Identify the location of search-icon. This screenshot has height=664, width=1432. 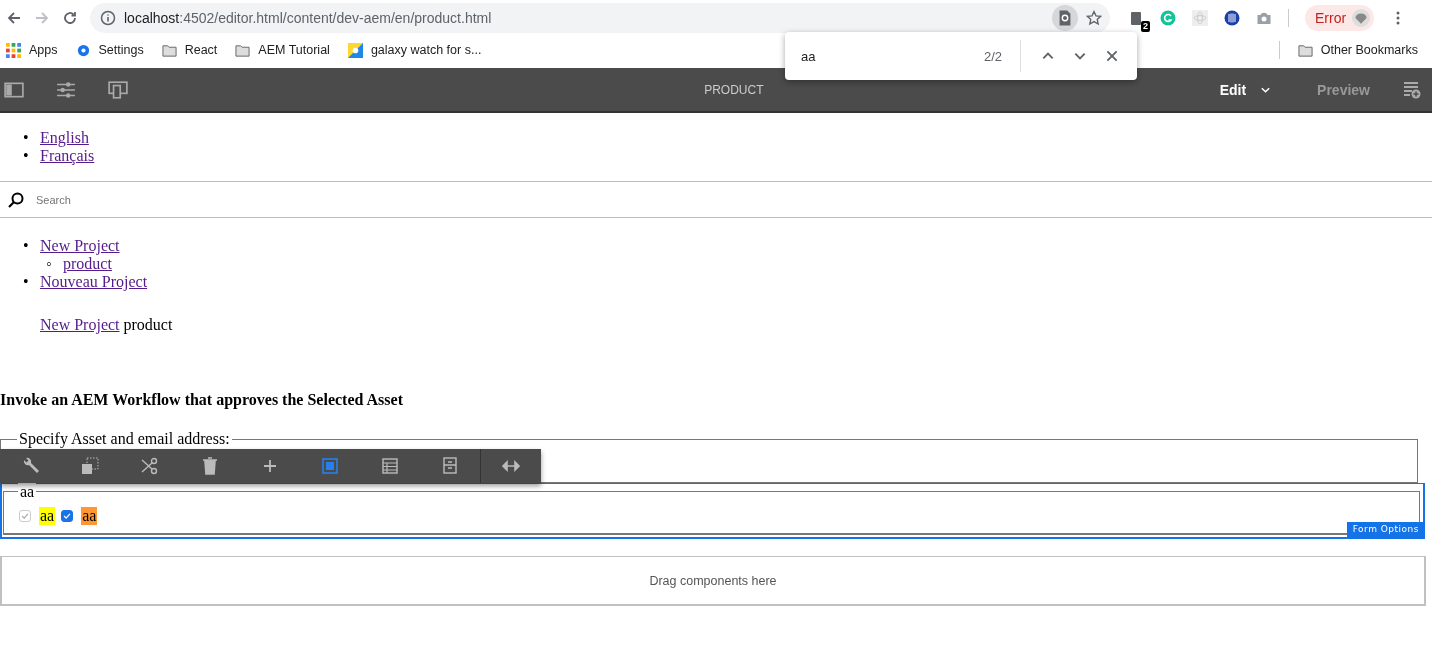
(16, 199).